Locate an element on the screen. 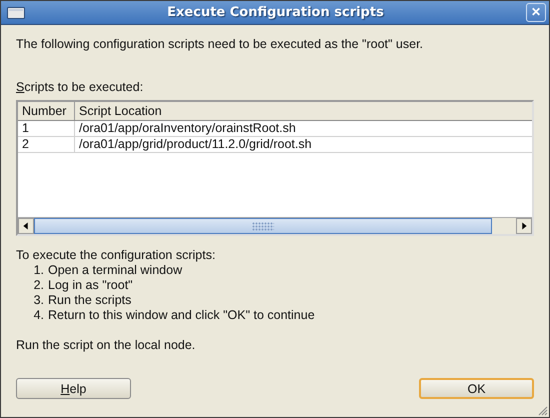 This screenshot has height=418, width=550. table-label: Scripts to be executed: is located at coordinates (80, 87).